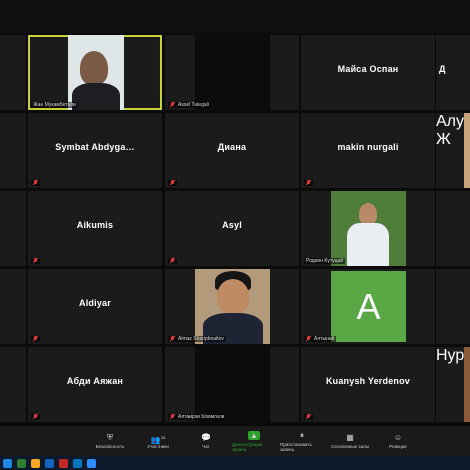 Image resolution: width=470 pixels, height=470 pixels. I want to click on participant-name-tag: Жан Мукамбетали, so click(54, 105).